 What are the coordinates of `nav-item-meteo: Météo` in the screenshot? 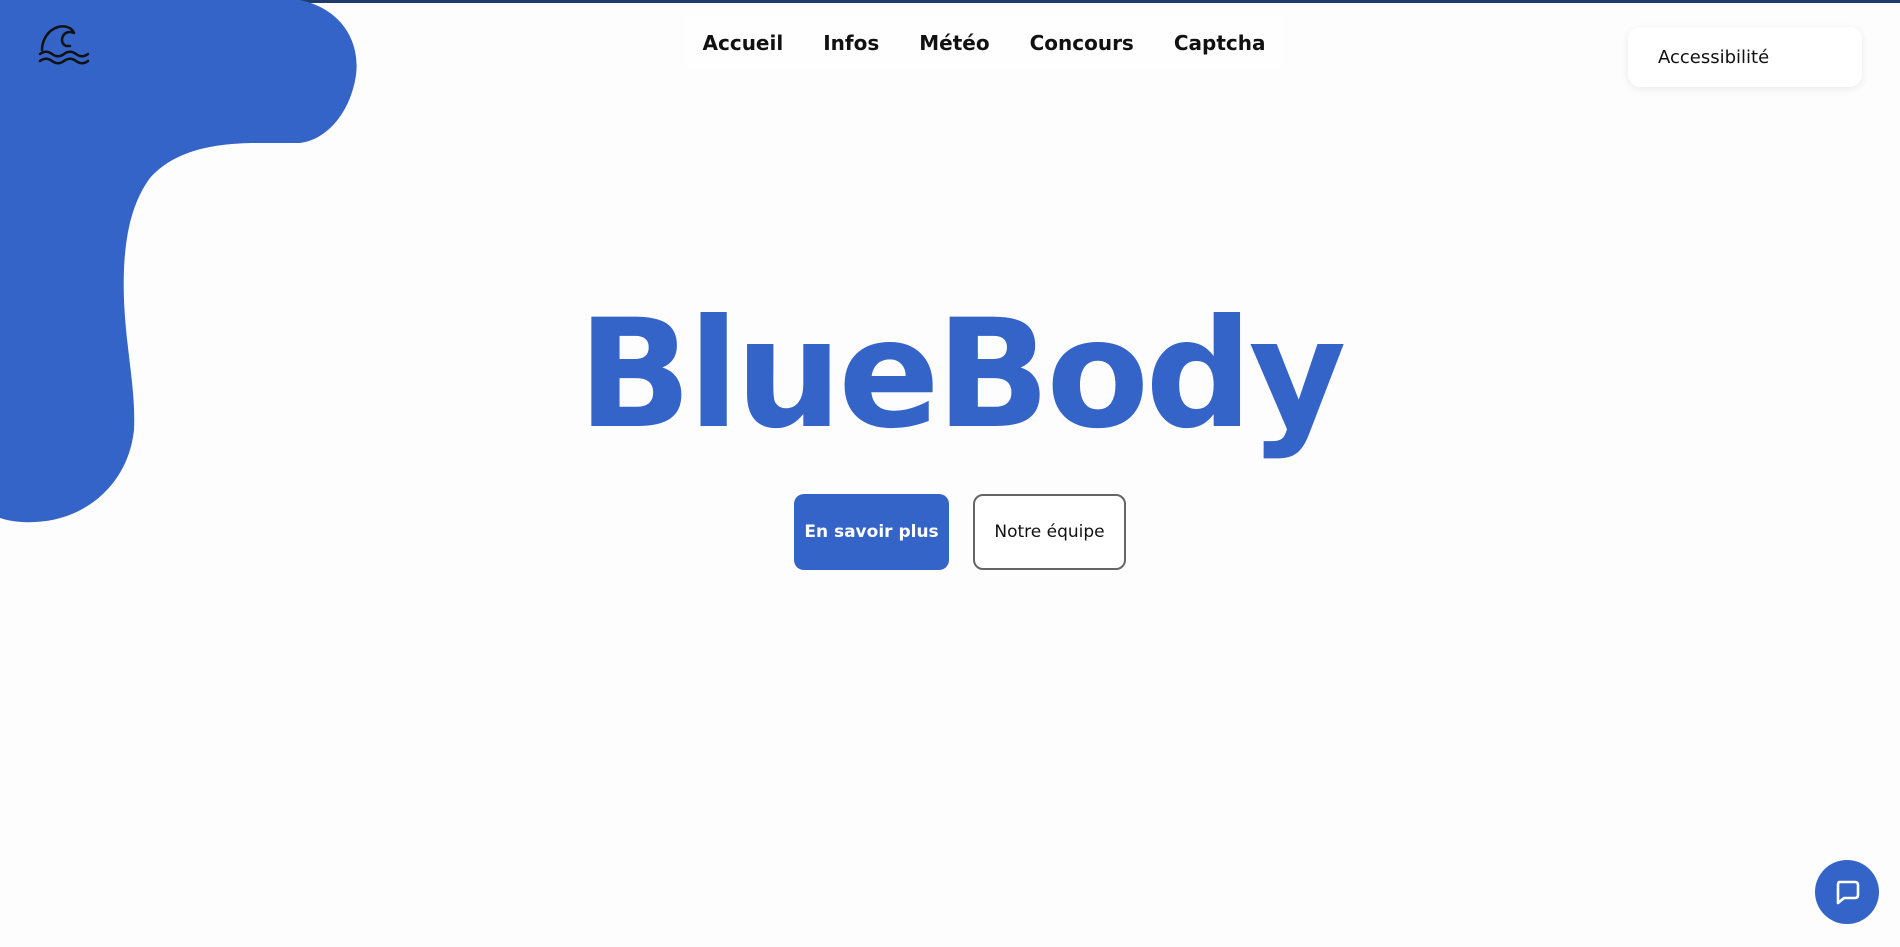 It's located at (954, 43).